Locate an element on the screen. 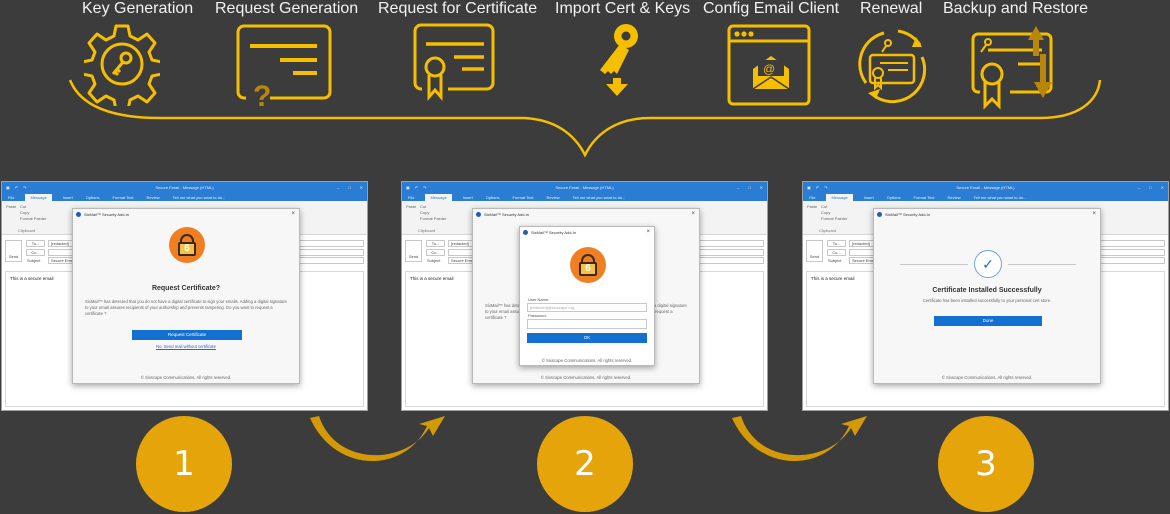 The width and height of the screenshot is (1170, 514). done-button: Done is located at coordinates (988, 321).